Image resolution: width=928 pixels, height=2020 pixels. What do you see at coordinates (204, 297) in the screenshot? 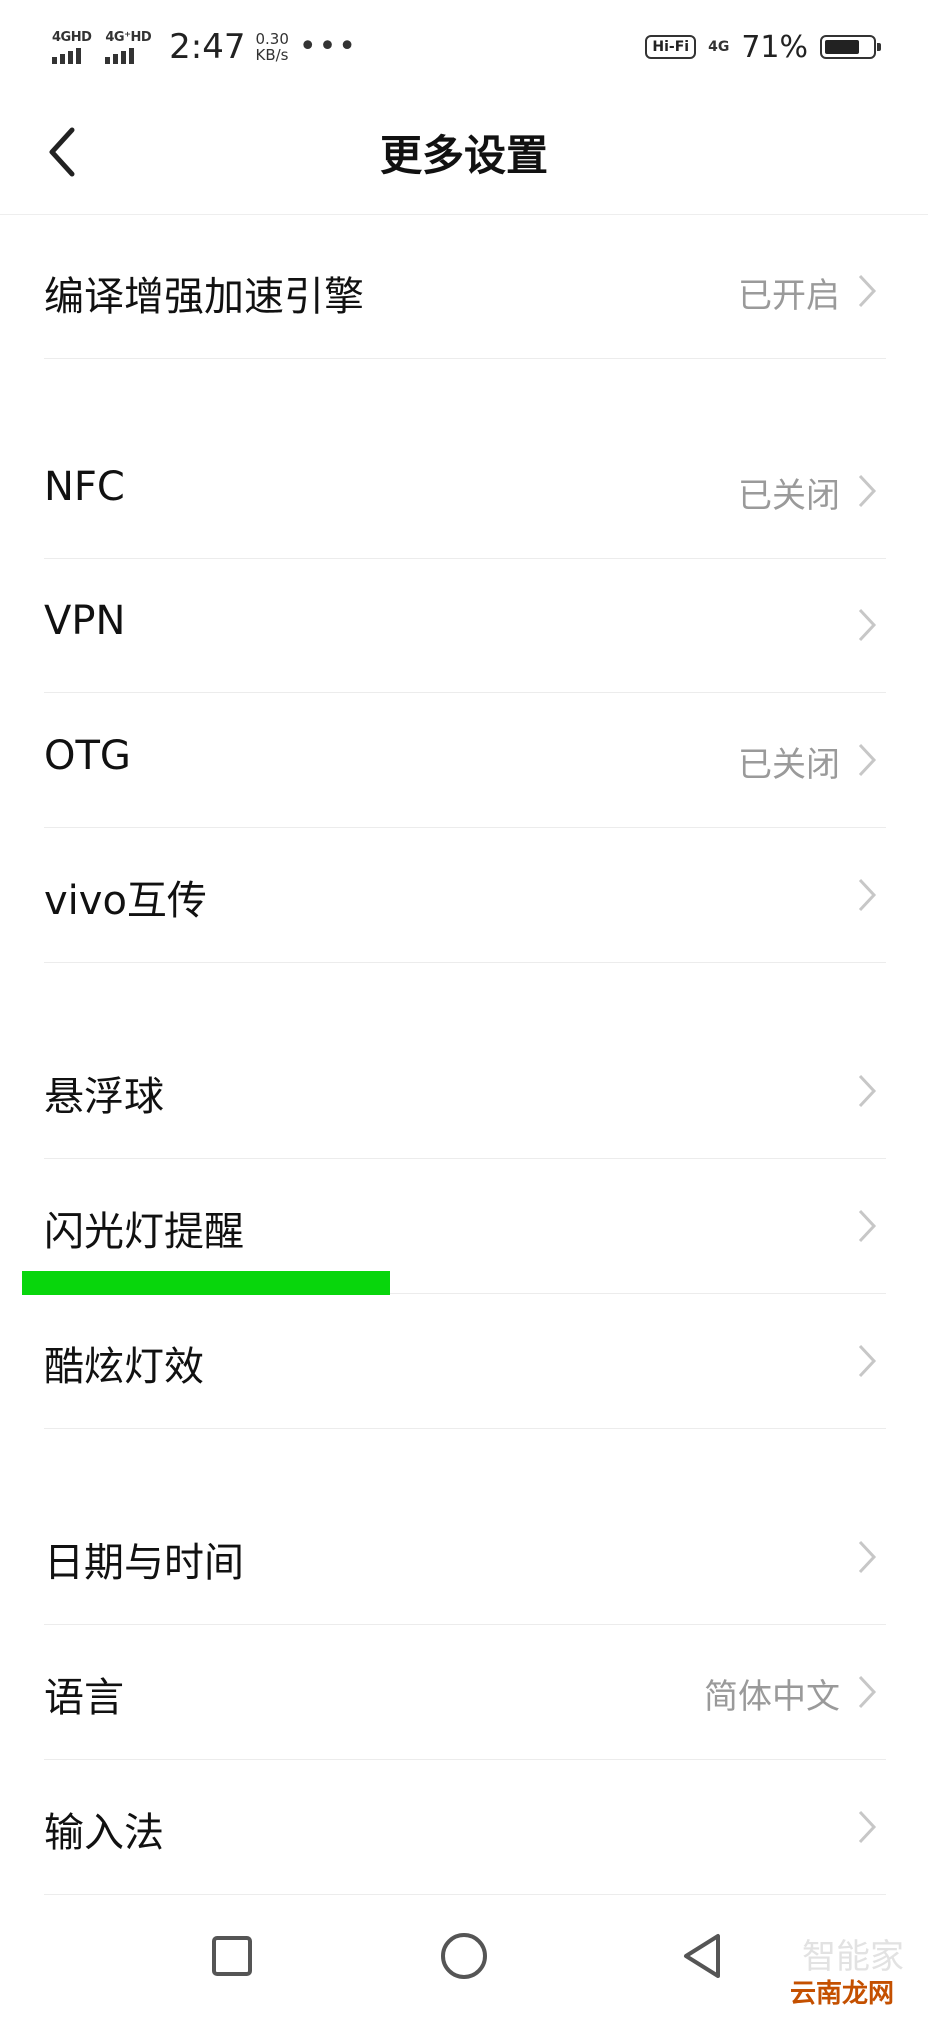
I see `row-label: 编译增强加速引擎` at bounding box center [204, 297].